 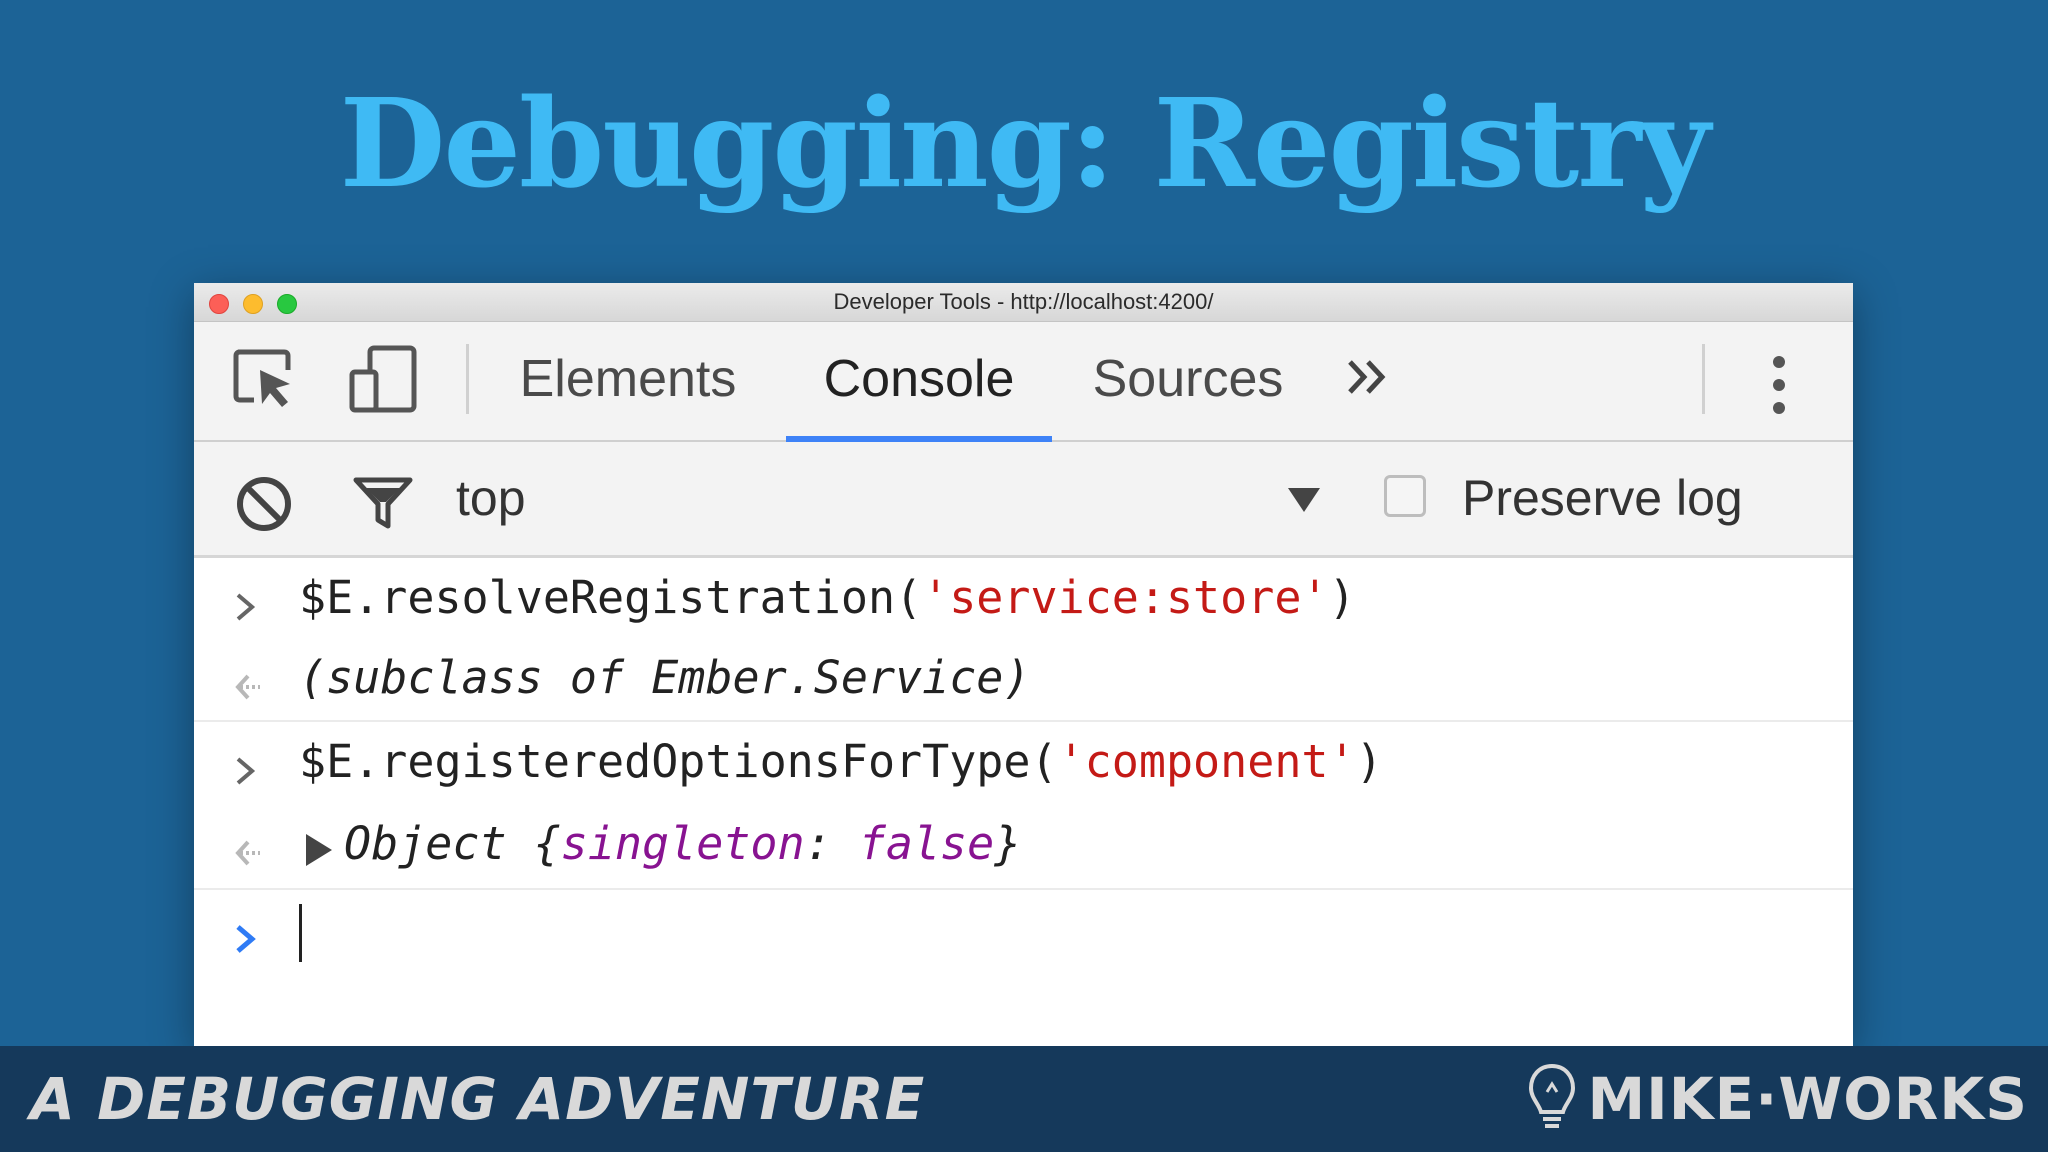 What do you see at coordinates (383, 381) in the screenshot?
I see `device-toolbar-icon` at bounding box center [383, 381].